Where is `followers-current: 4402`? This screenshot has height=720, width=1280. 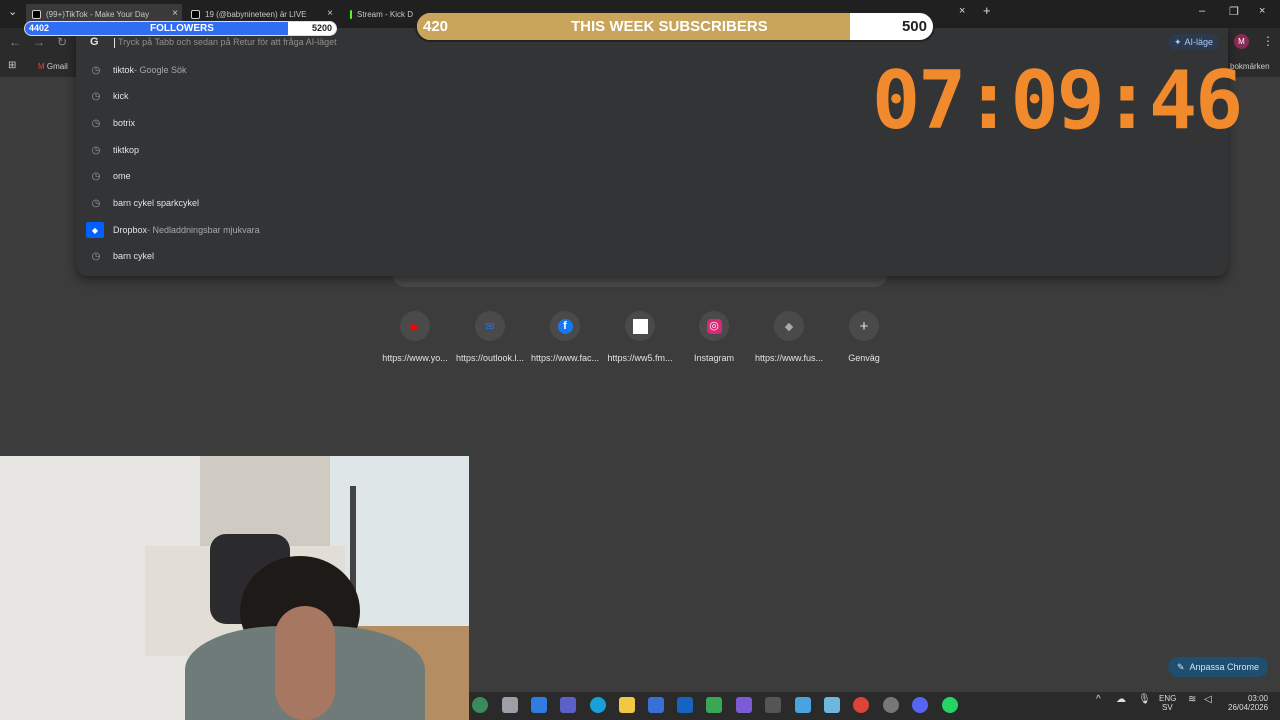
followers-current: 4402 is located at coordinates (39, 28).